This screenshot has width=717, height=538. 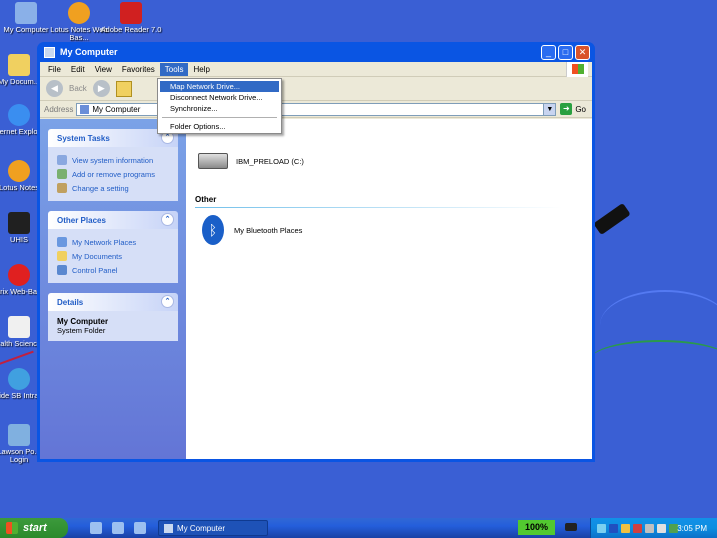 I want to click on lawson-icon, so click(x=19, y=435).